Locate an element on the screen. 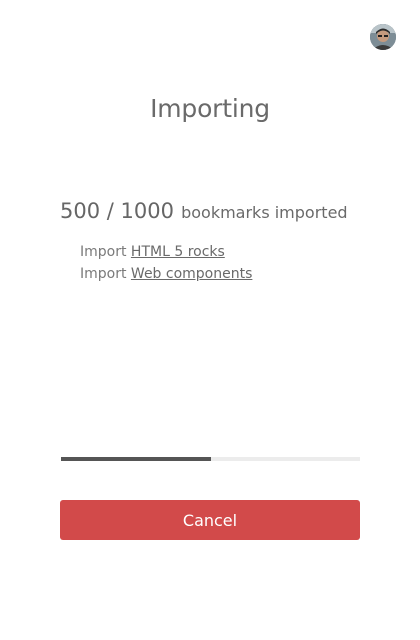 The image size is (420, 640). imported-count: 500 is located at coordinates (80, 211).